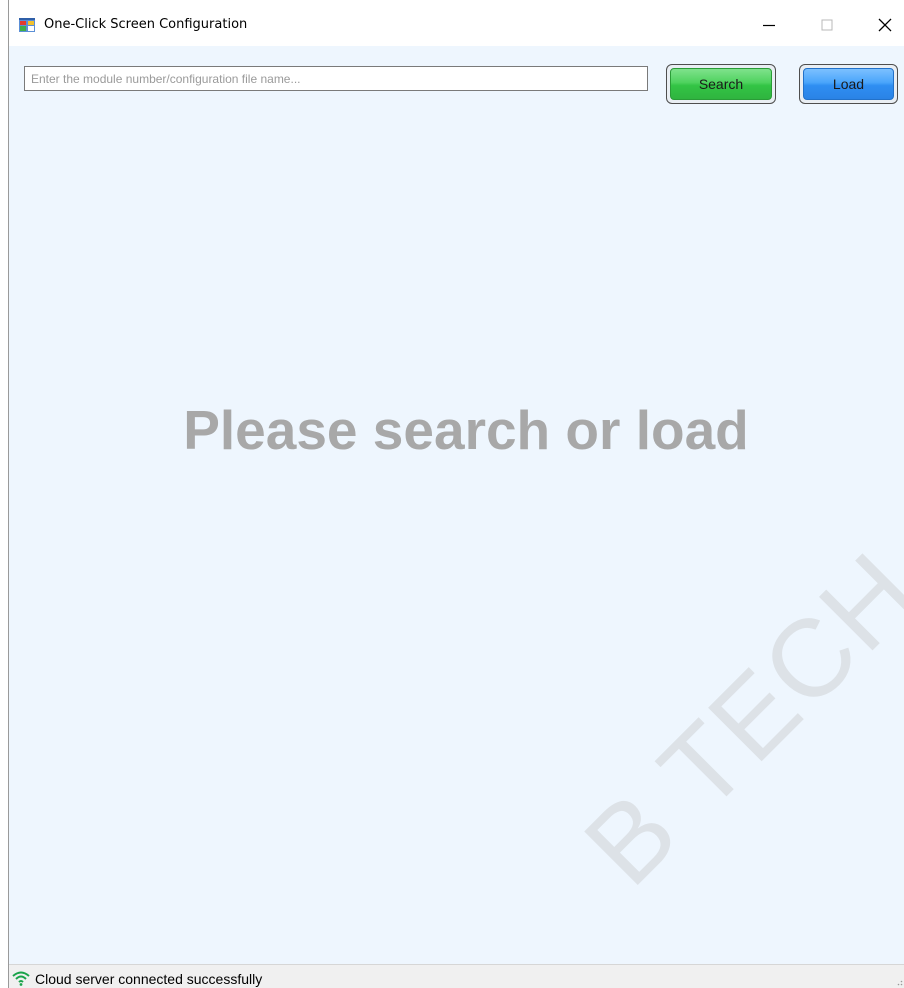  I want to click on close-icon, so click(885, 25).